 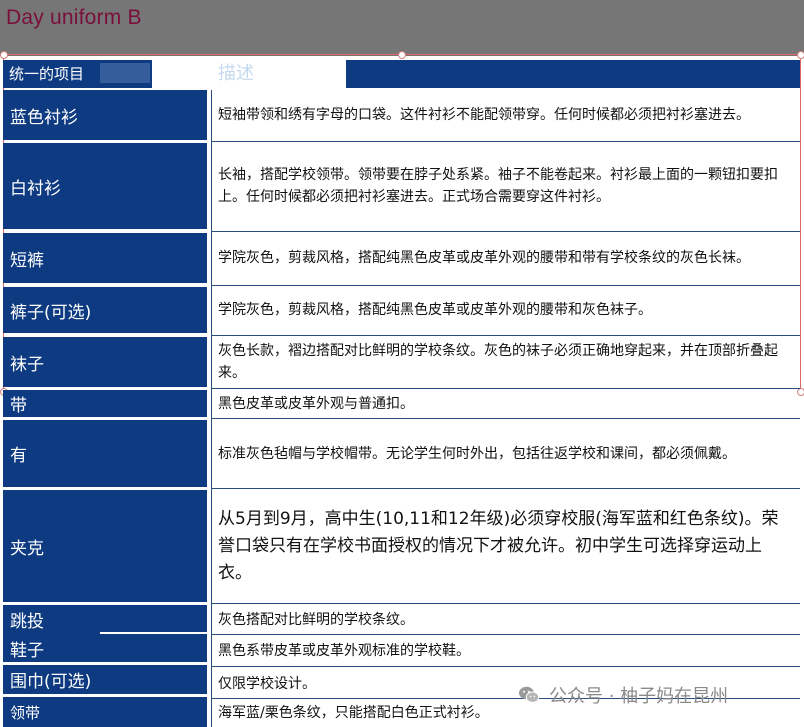 What do you see at coordinates (435, 310) in the screenshot?
I see `row-description: 学院灰色，剪裁风格，搭配纯黑色皮革或皮革外观的腰带和灰色袜子。` at bounding box center [435, 310].